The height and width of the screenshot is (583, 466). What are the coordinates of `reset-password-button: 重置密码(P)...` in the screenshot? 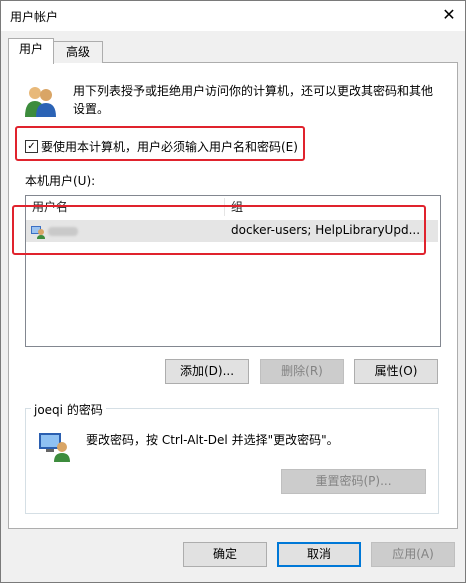 It's located at (353, 481).